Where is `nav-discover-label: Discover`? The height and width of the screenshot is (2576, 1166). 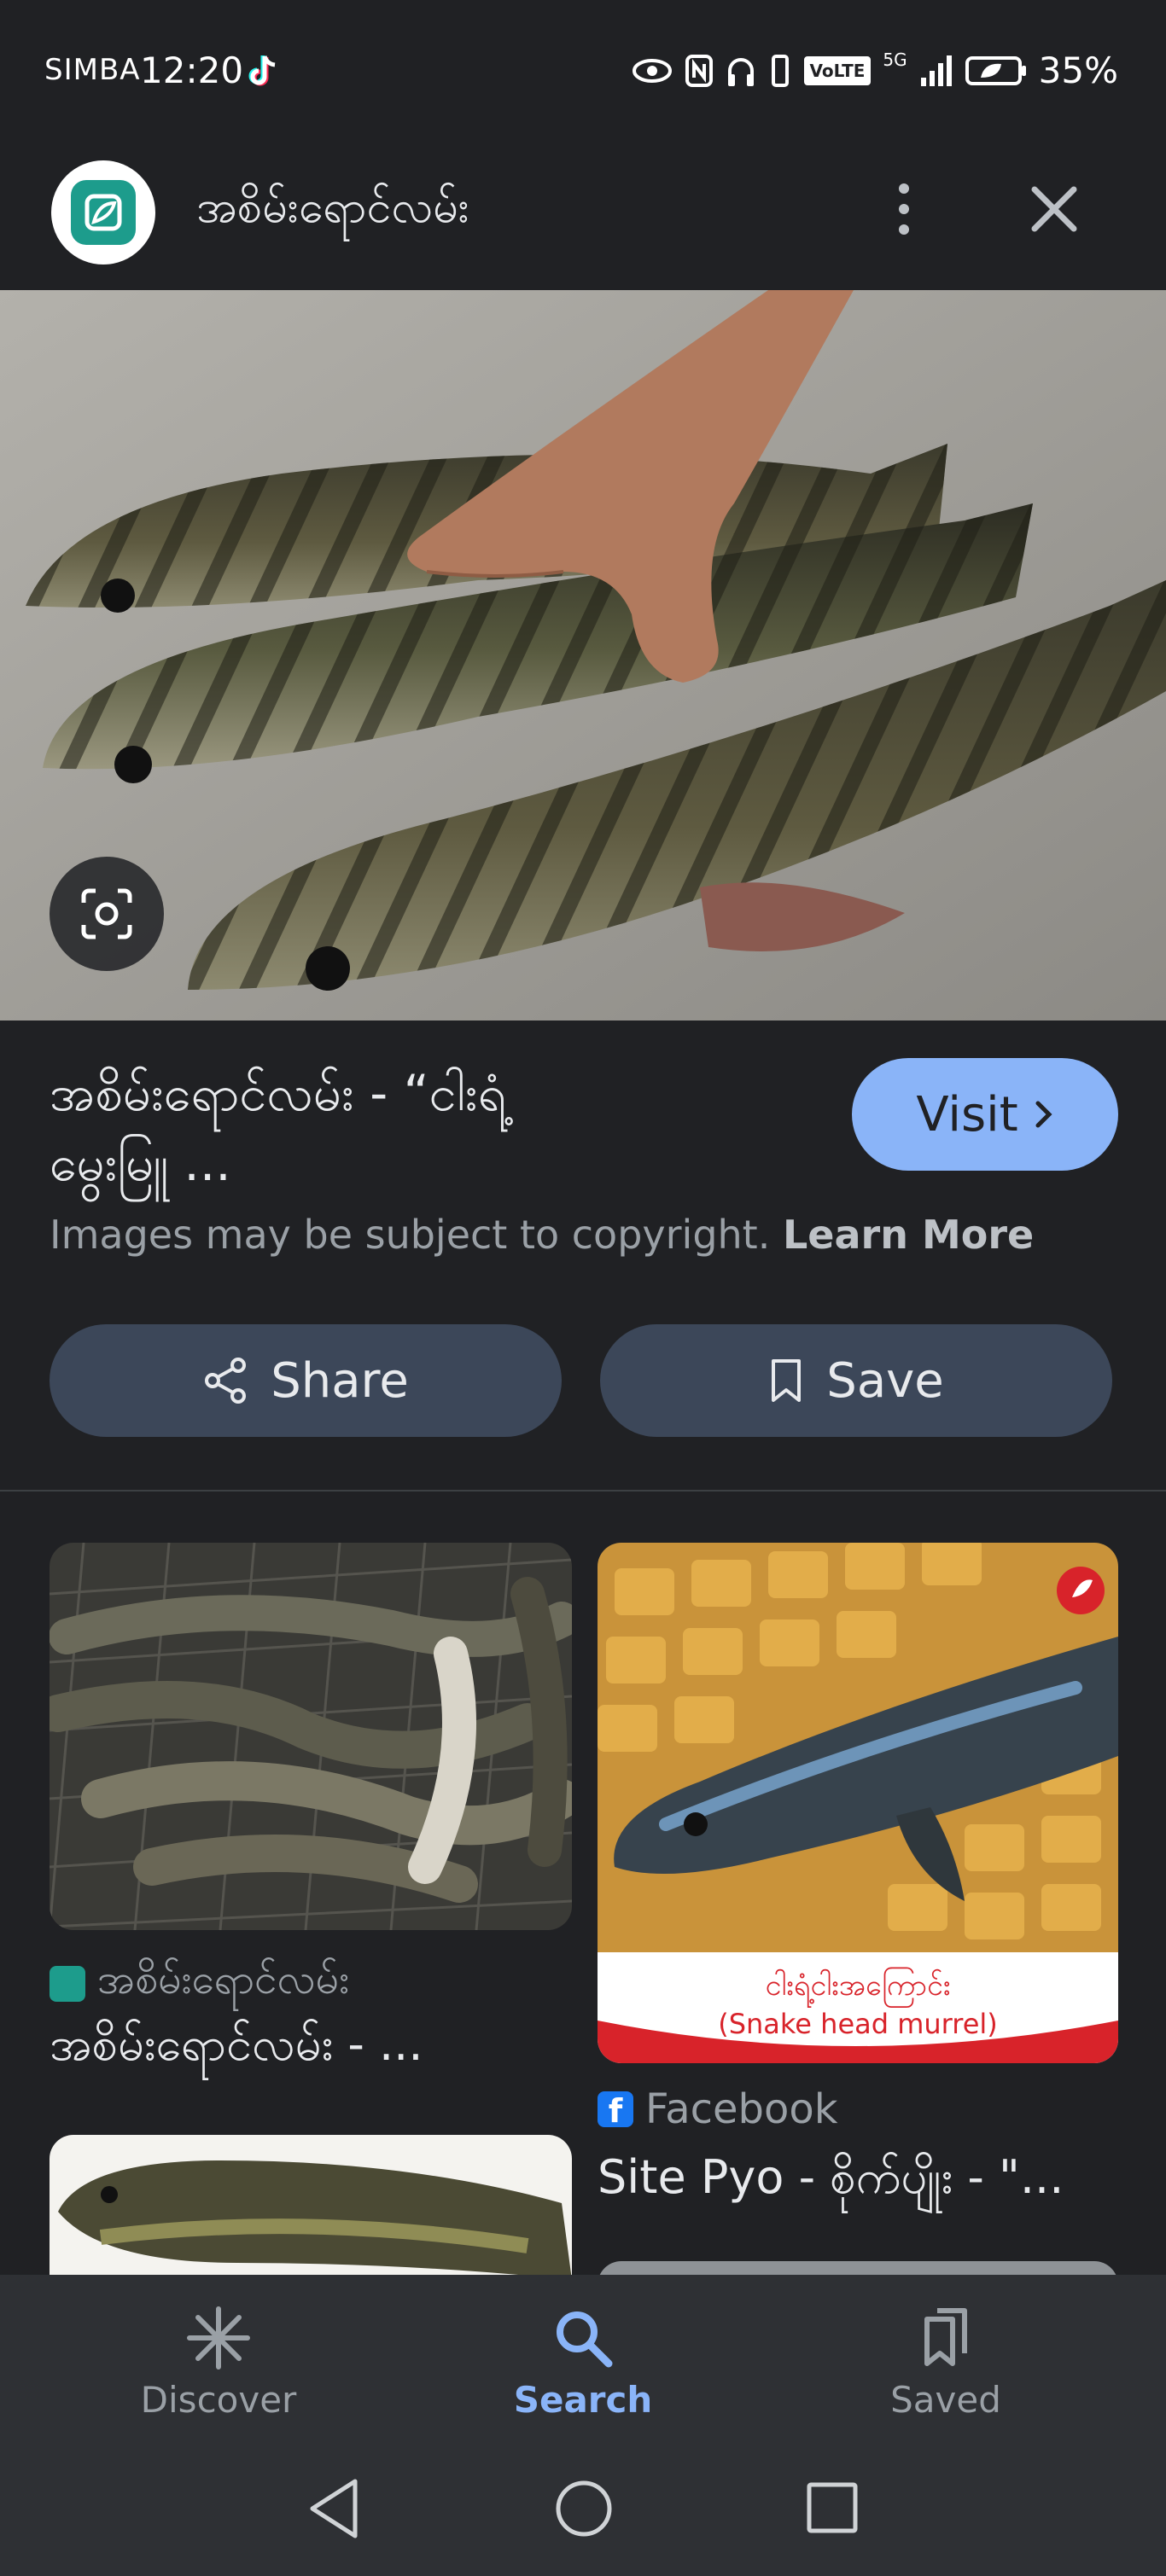 nav-discover-label: Discover is located at coordinates (219, 2400).